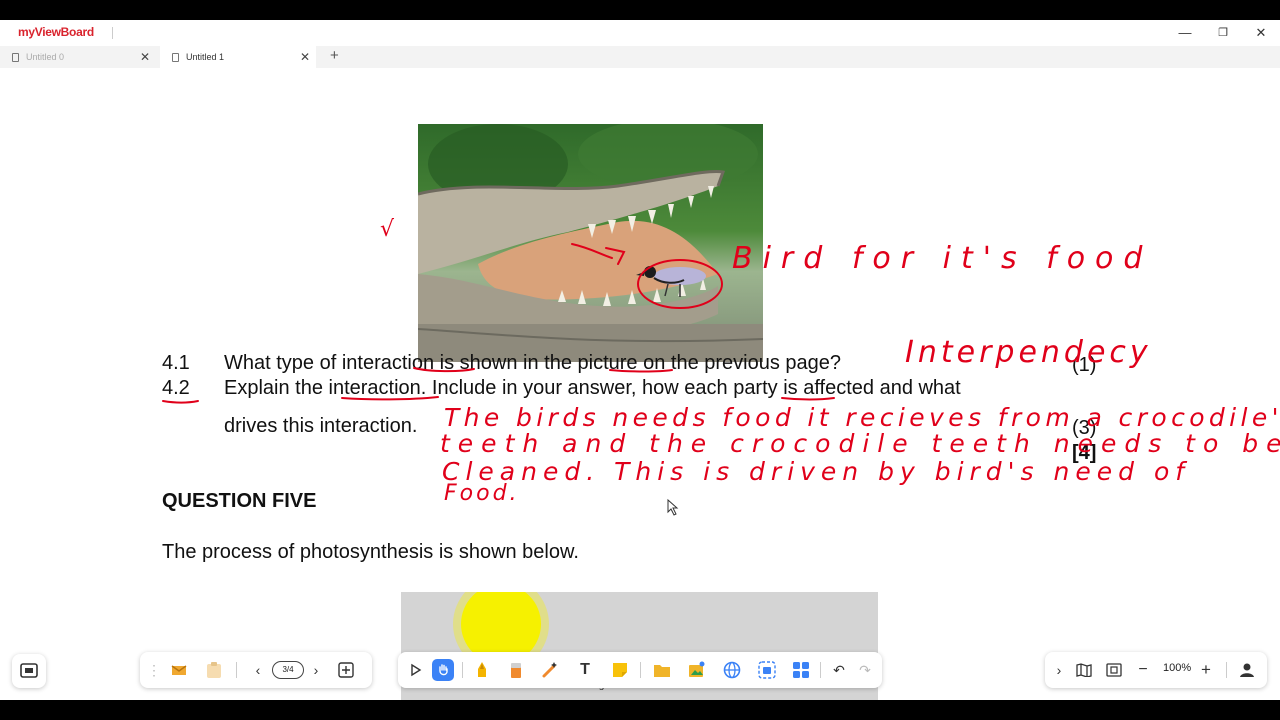  I want to click on section-heading: QUESTION FIVE, so click(239, 501).